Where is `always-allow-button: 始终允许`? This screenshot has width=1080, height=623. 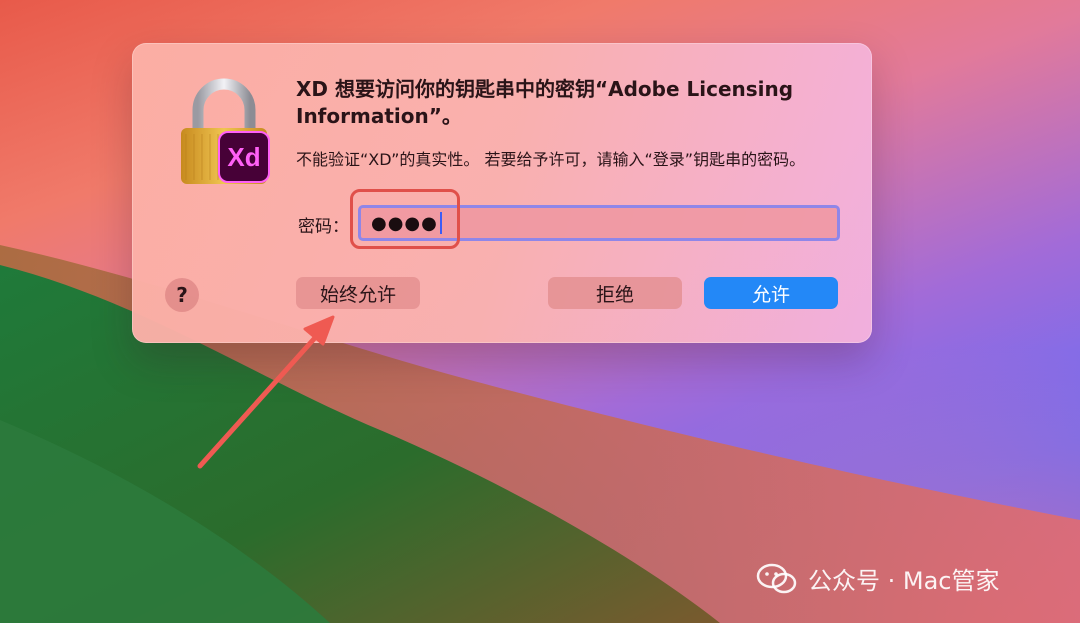 always-allow-button: 始终允许 is located at coordinates (358, 293).